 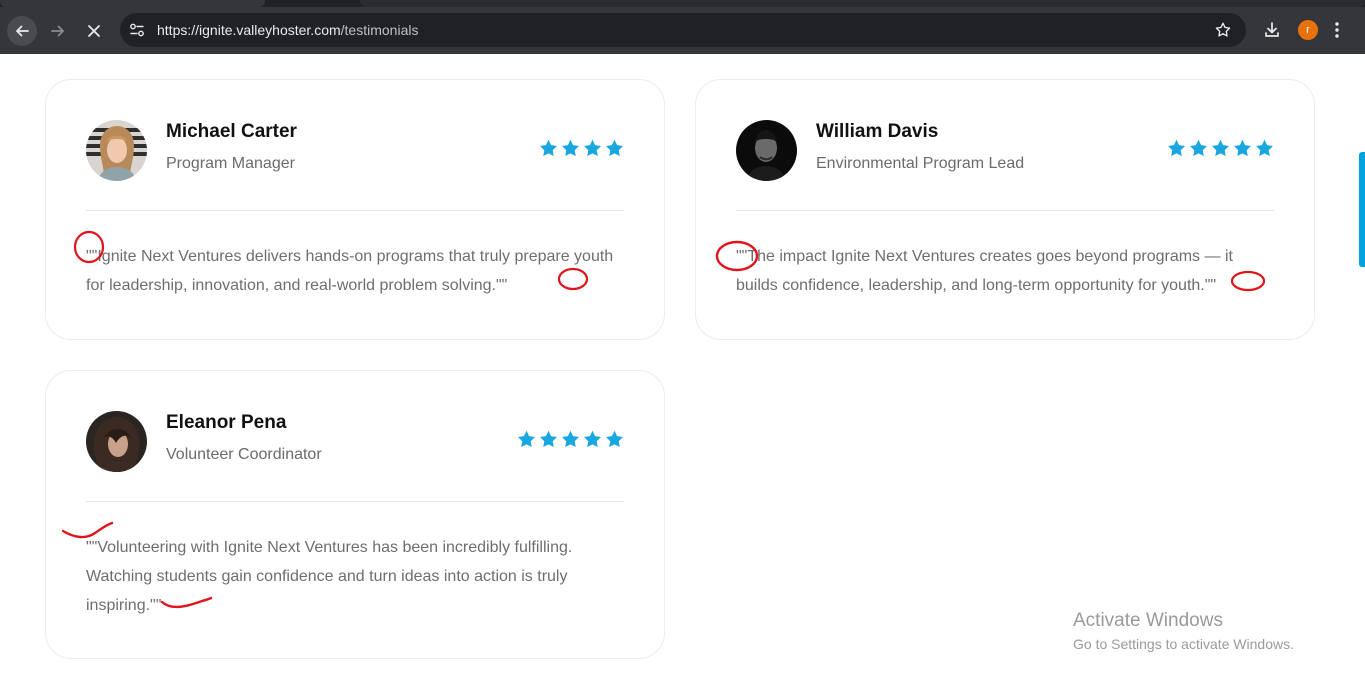 What do you see at coordinates (1183, 644) in the screenshot?
I see `watermark-subtitle: Go to Settings to activate Windows.` at bounding box center [1183, 644].